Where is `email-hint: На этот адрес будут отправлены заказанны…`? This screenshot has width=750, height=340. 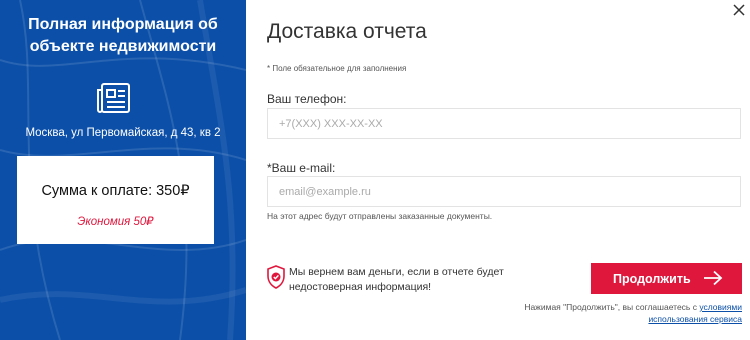 email-hint: На этот адрес будут отправлены заказанны… is located at coordinates (380, 216).